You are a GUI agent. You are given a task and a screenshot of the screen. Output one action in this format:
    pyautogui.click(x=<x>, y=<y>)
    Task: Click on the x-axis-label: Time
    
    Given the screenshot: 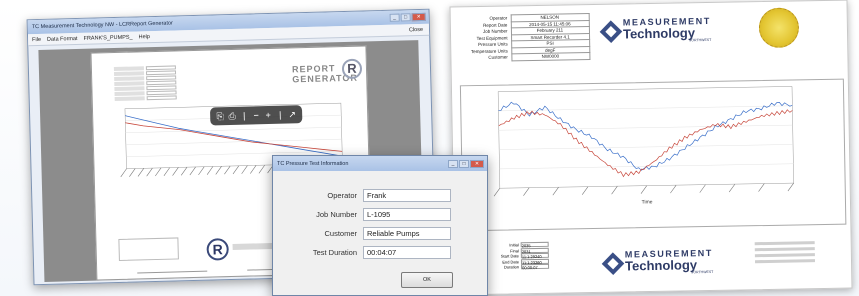 What is the action you would take?
    pyautogui.click(x=647, y=202)
    